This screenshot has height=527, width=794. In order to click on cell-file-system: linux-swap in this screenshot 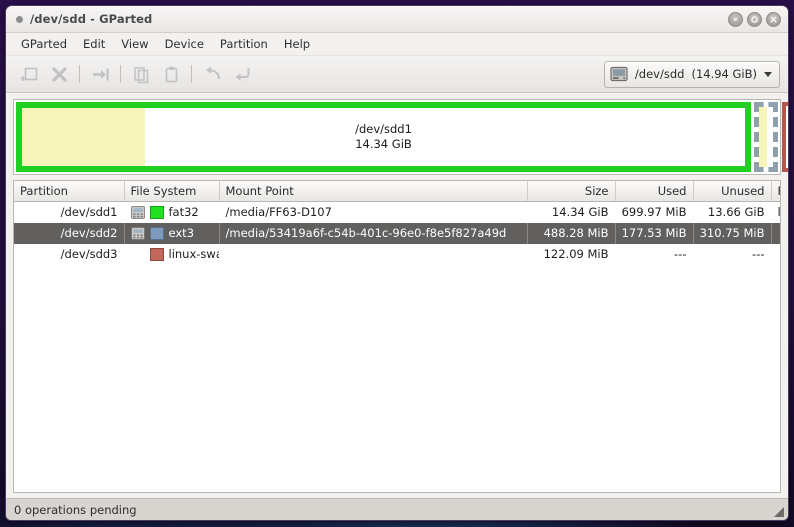, I will do `click(171, 254)`.